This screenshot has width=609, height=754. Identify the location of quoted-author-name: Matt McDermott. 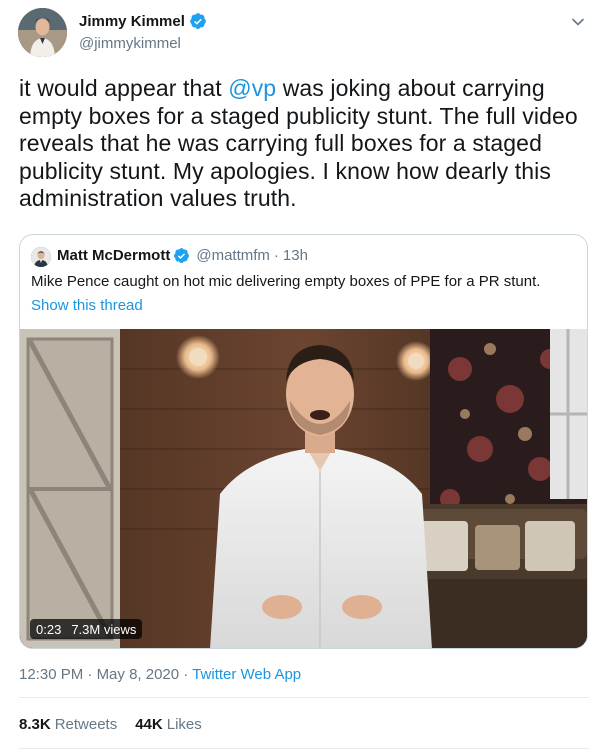
(113, 255).